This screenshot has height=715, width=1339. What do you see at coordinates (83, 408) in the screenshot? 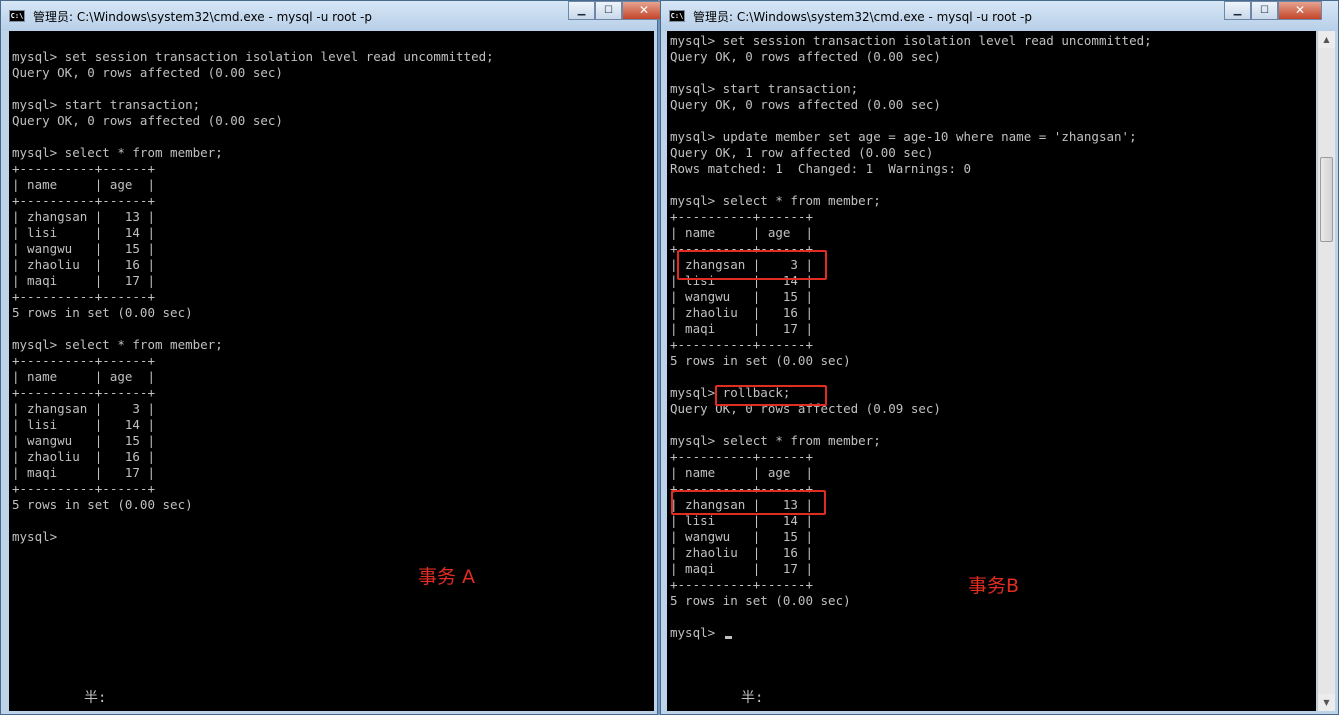
I see `console-line: | zhangsan | 3 |` at bounding box center [83, 408].